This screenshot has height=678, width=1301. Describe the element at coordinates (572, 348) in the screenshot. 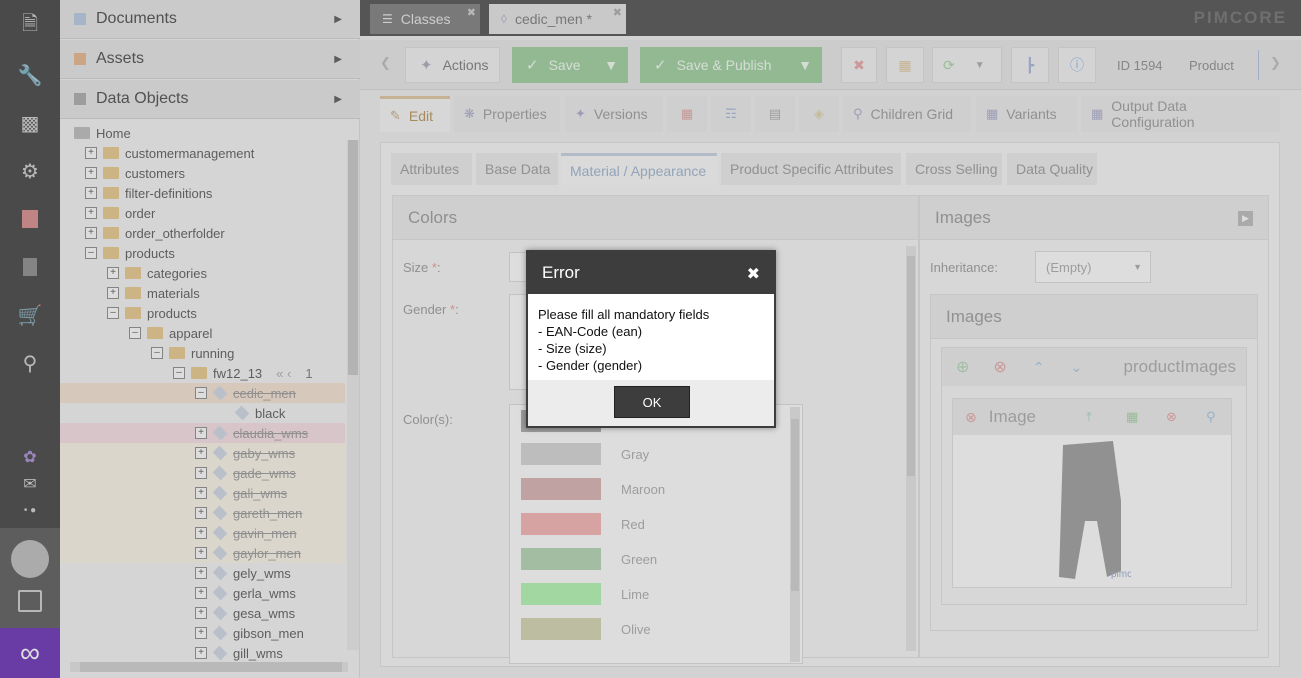

I see `message-line: - Size (size)` at that location.